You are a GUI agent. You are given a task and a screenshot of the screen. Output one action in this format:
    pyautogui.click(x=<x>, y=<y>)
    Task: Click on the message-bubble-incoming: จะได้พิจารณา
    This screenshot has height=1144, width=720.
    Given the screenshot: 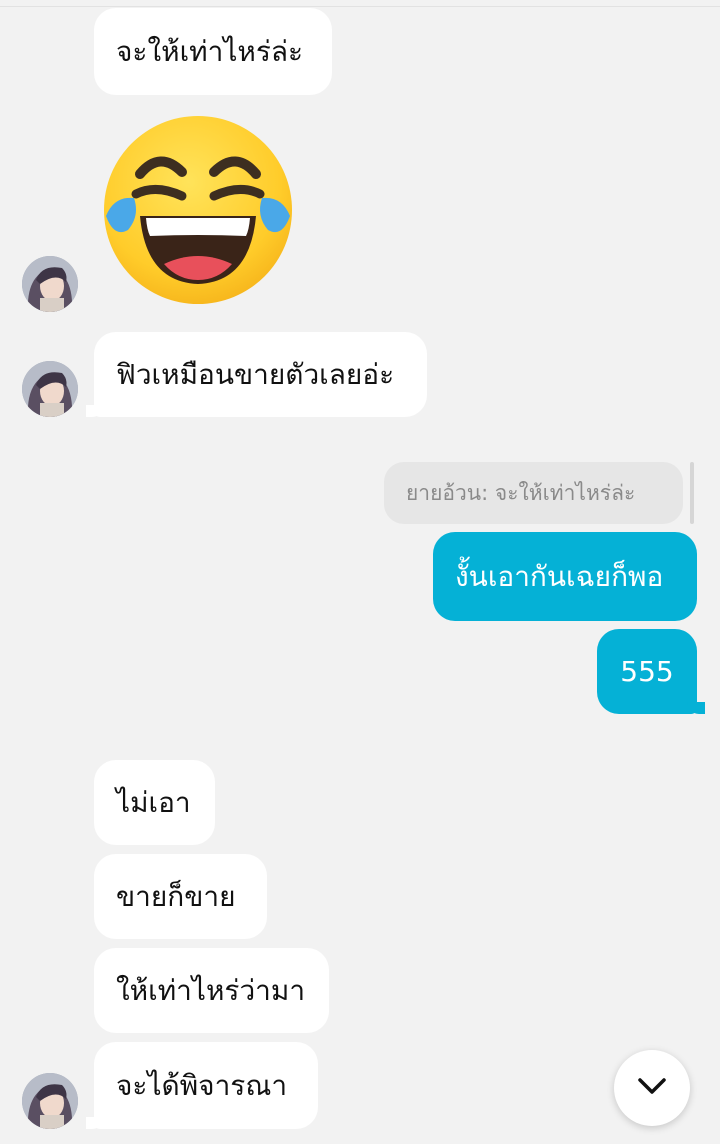 What is the action you would take?
    pyautogui.click(x=202, y=1085)
    